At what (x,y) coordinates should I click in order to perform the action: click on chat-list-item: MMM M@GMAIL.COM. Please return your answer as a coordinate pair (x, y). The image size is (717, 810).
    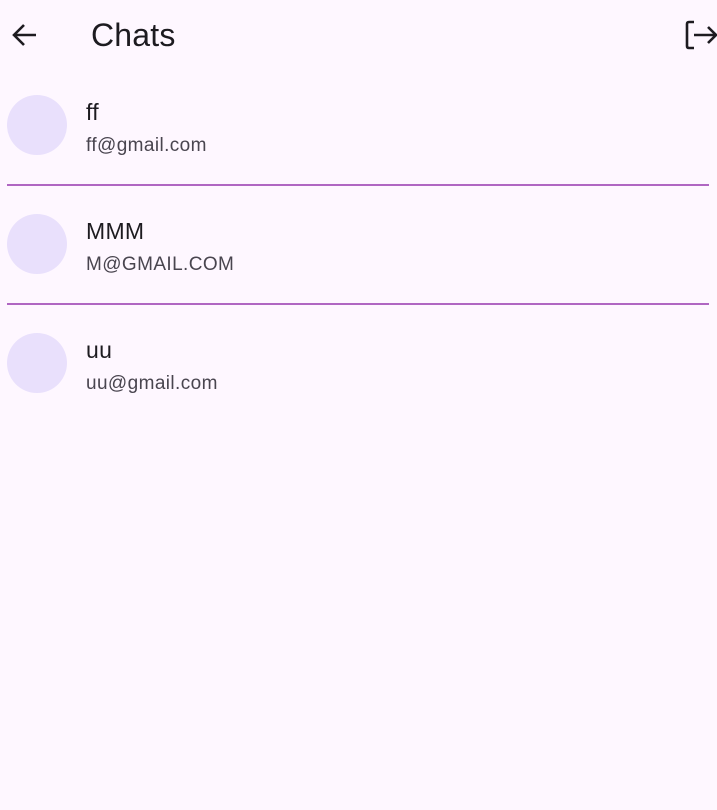
    Looking at the image, I should click on (358, 248).